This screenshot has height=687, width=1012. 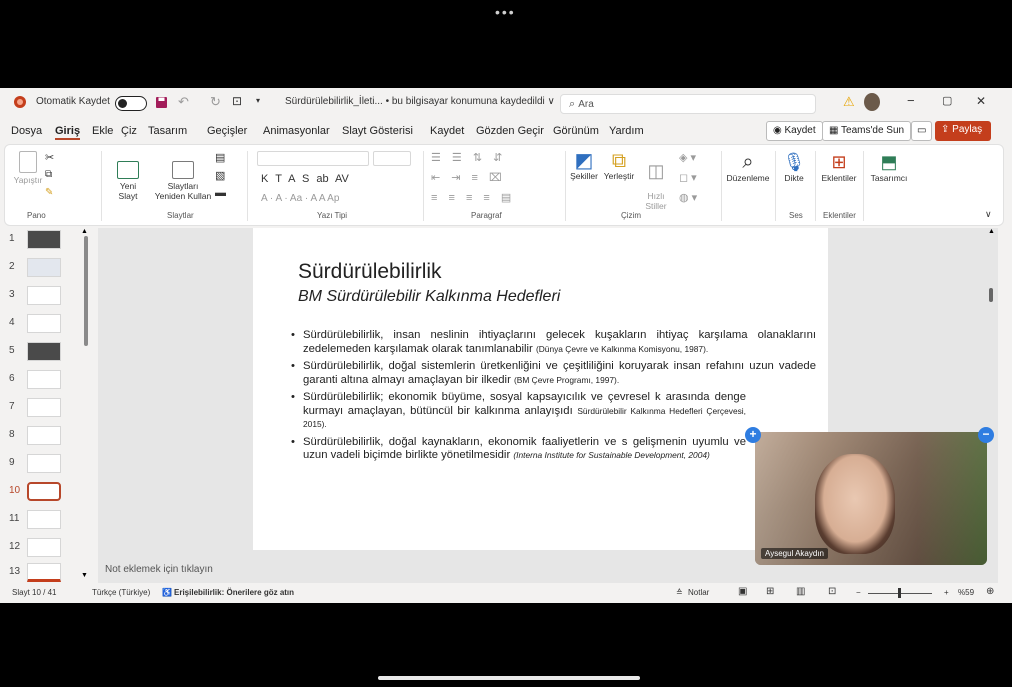 I want to click on format-painter-icon: ✎, so click(x=49, y=192).